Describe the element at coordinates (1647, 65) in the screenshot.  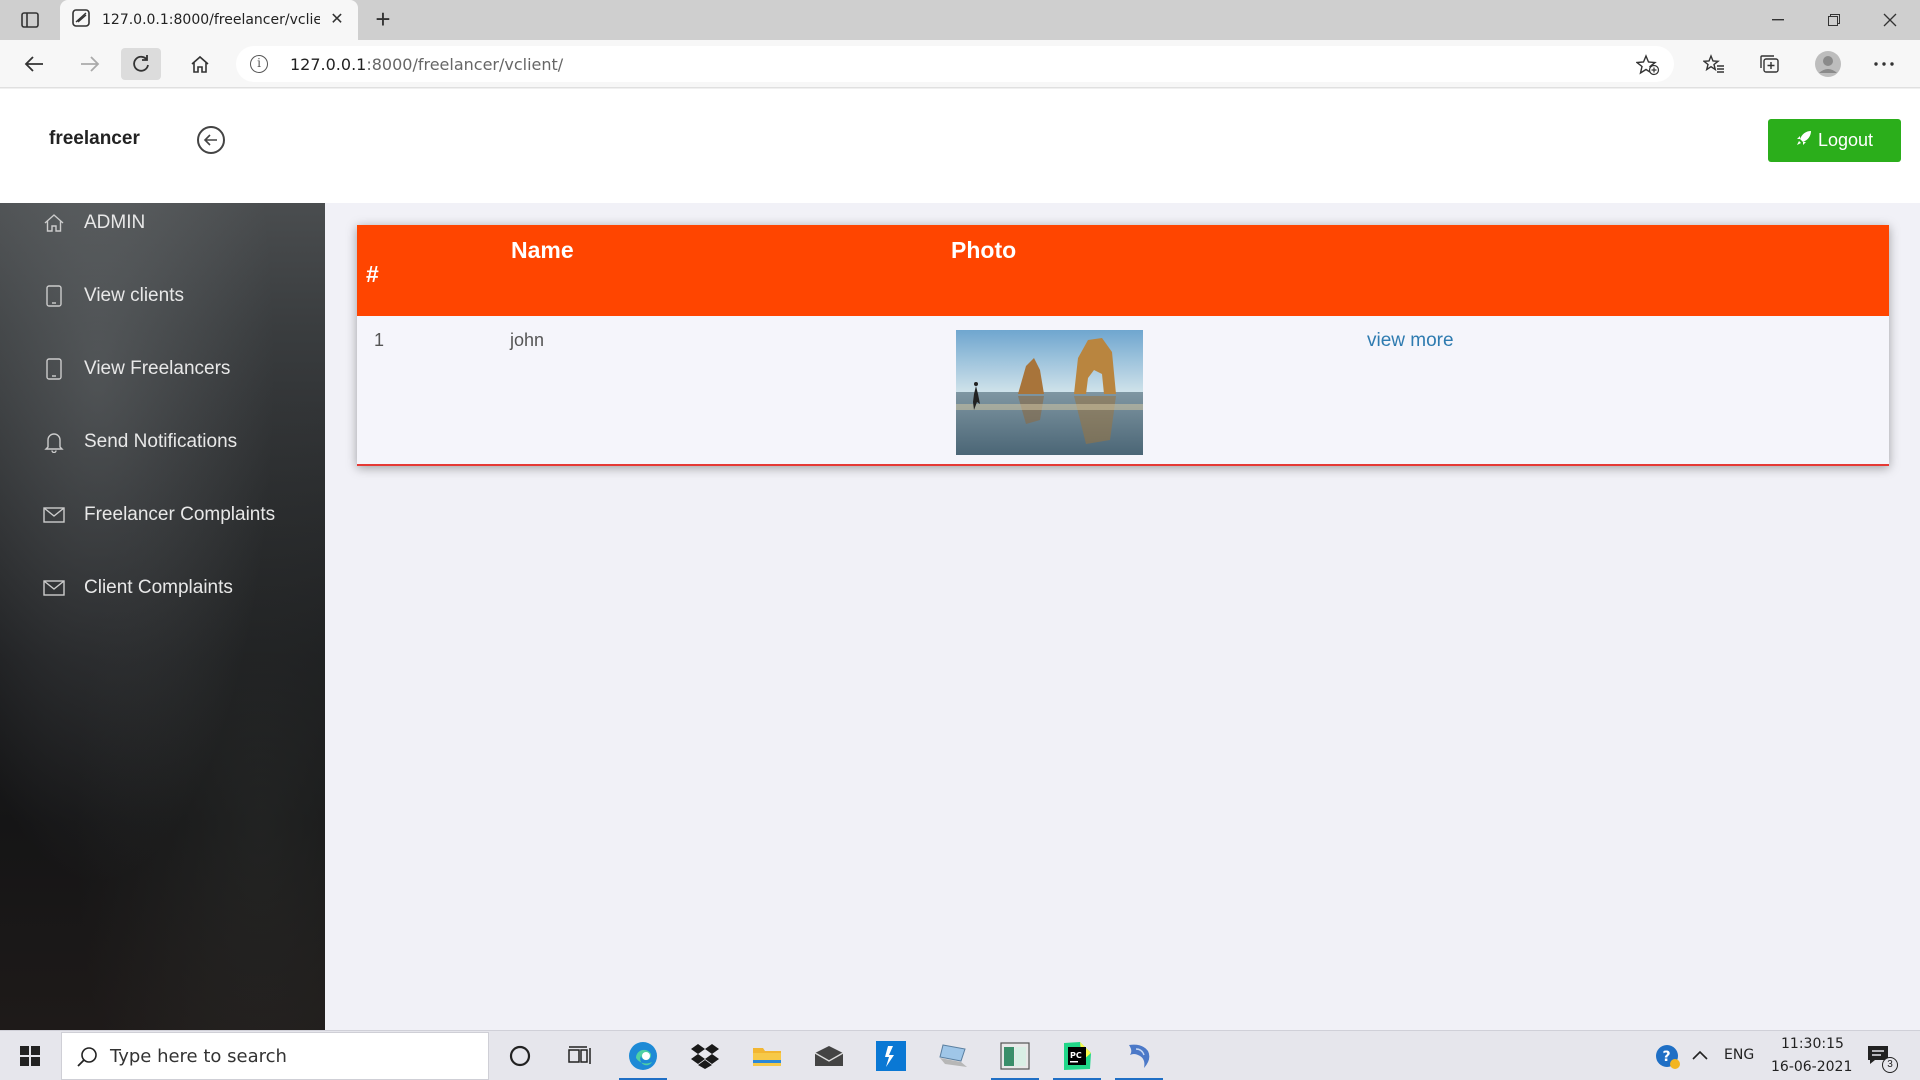
I see `add-favorite-icon` at that location.